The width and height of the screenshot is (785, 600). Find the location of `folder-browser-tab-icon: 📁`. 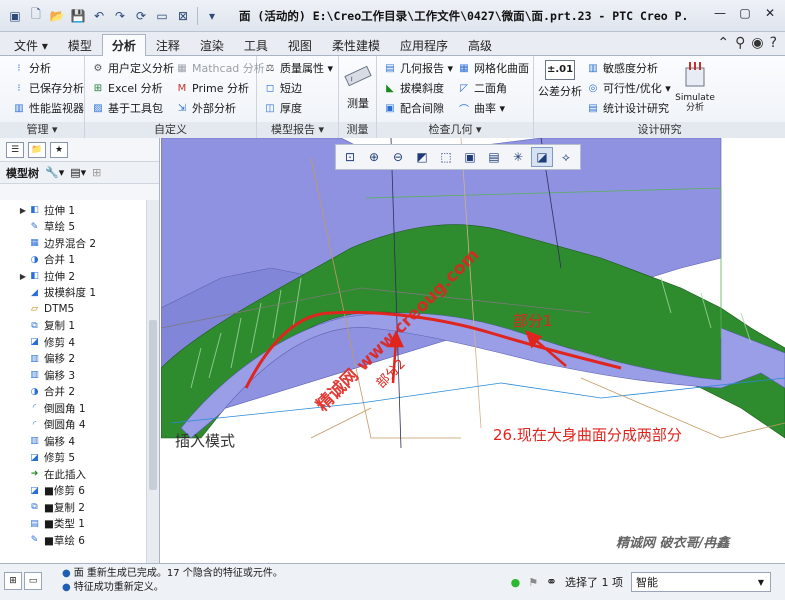

folder-browser-tab-icon: 📁 is located at coordinates (37, 150).